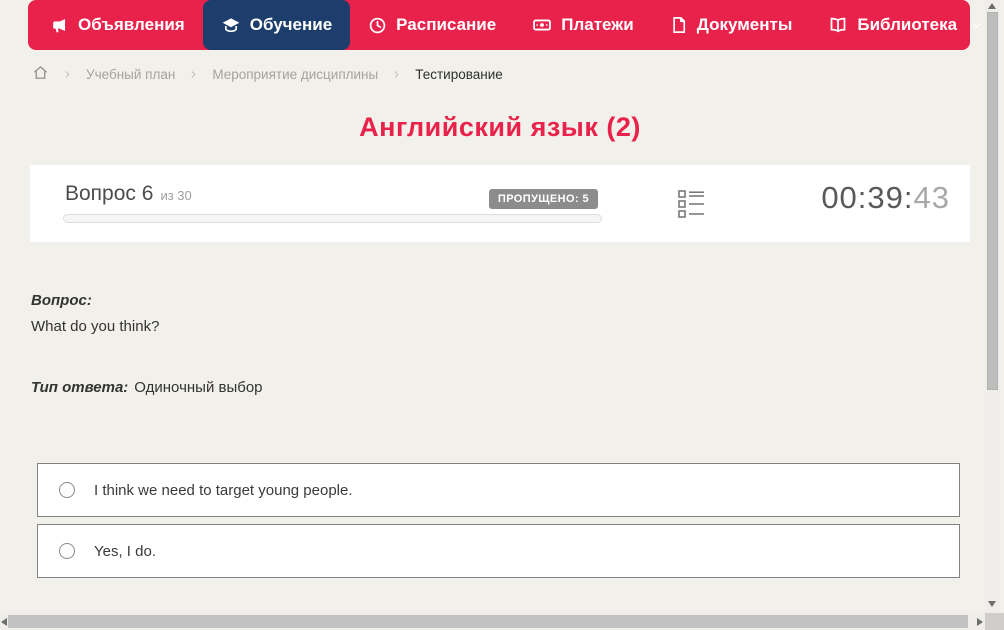  What do you see at coordinates (980, 622) in the screenshot?
I see `scroll-right-arrow` at bounding box center [980, 622].